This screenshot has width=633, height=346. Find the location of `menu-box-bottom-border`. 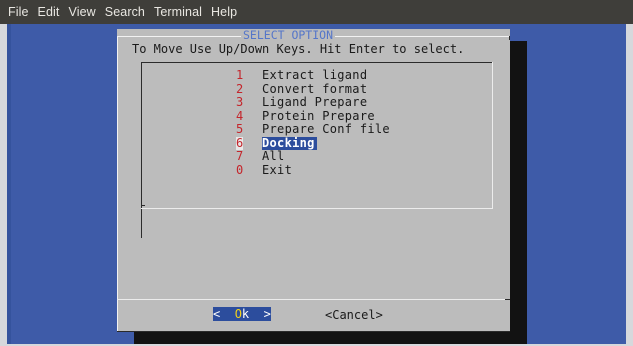

menu-box-bottom-border is located at coordinates (317, 208).